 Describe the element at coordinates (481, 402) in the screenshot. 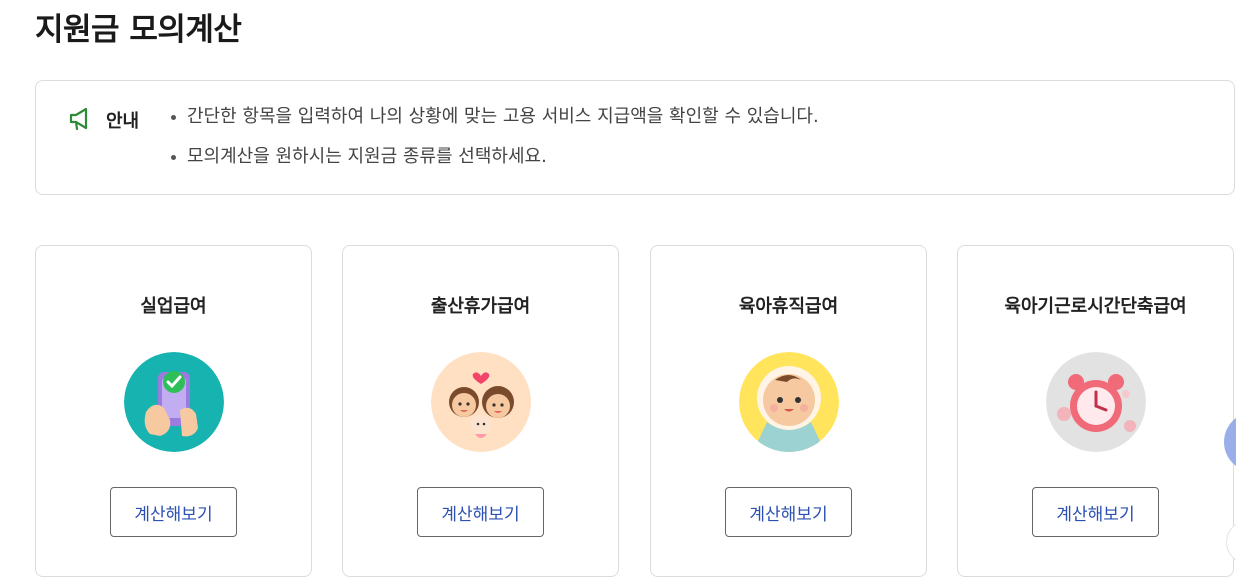

I see `family-baby-illustration` at that location.